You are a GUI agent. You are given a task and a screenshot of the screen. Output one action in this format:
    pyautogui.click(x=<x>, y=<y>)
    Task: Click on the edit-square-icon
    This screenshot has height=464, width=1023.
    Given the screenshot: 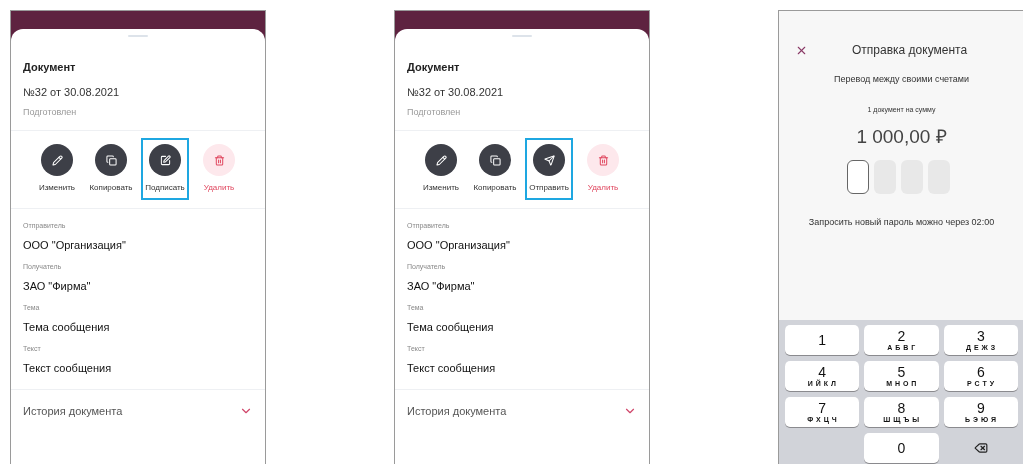 What is the action you would take?
    pyautogui.click(x=165, y=160)
    